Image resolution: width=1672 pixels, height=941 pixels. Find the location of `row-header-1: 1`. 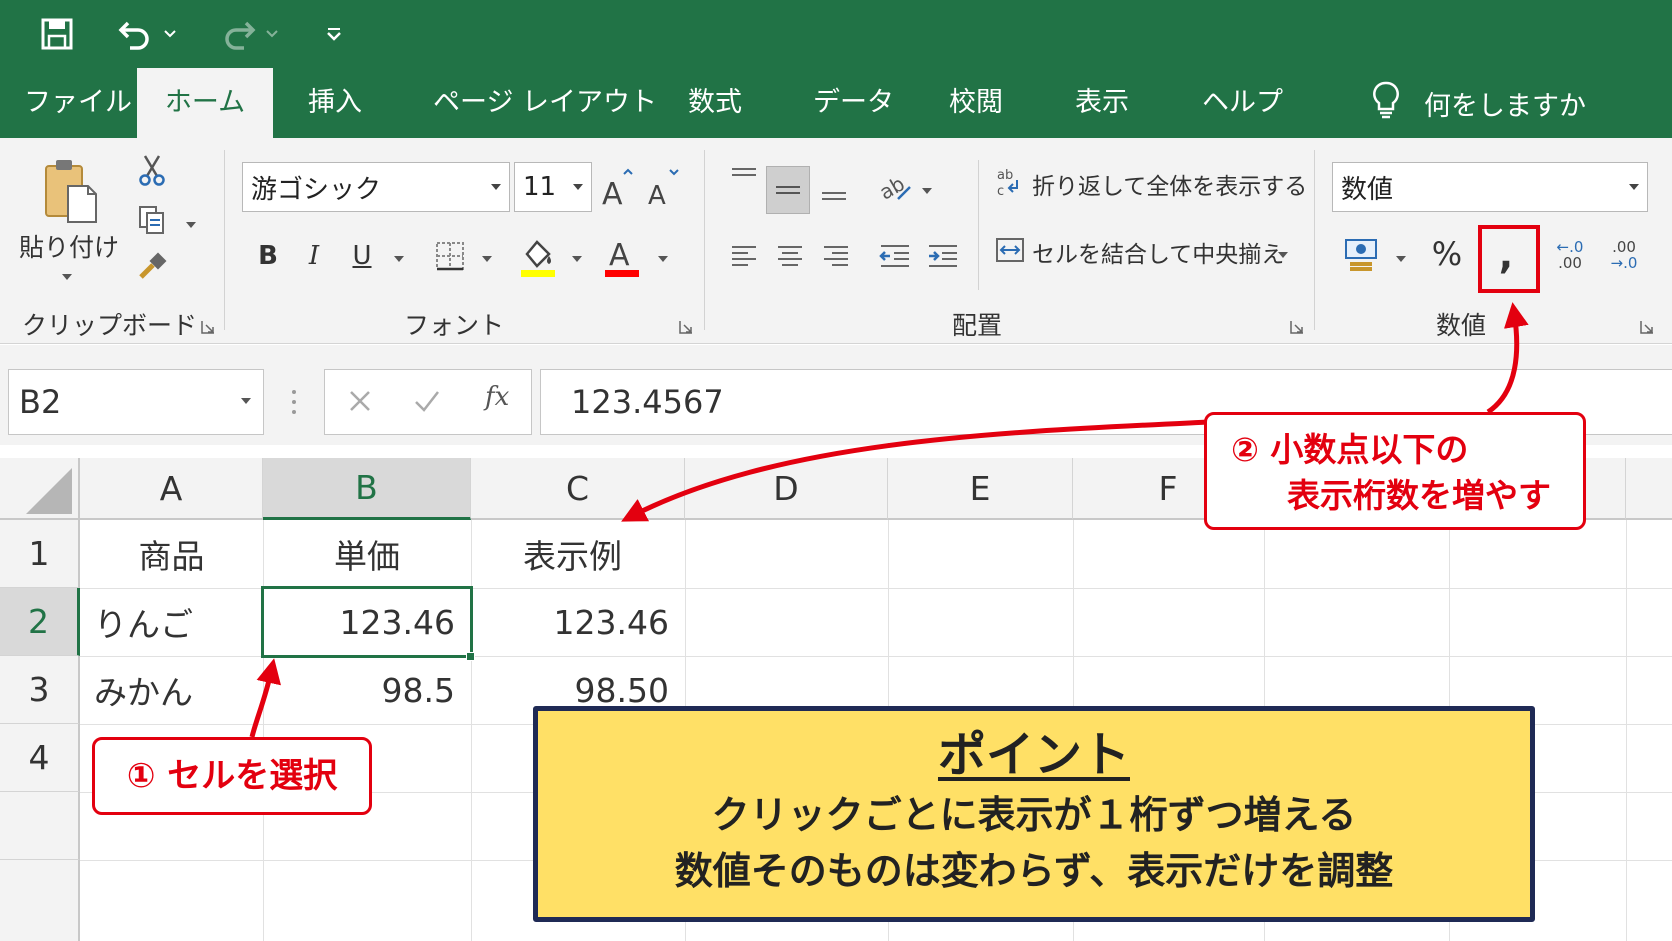

row-header-1: 1 is located at coordinates (40, 554).